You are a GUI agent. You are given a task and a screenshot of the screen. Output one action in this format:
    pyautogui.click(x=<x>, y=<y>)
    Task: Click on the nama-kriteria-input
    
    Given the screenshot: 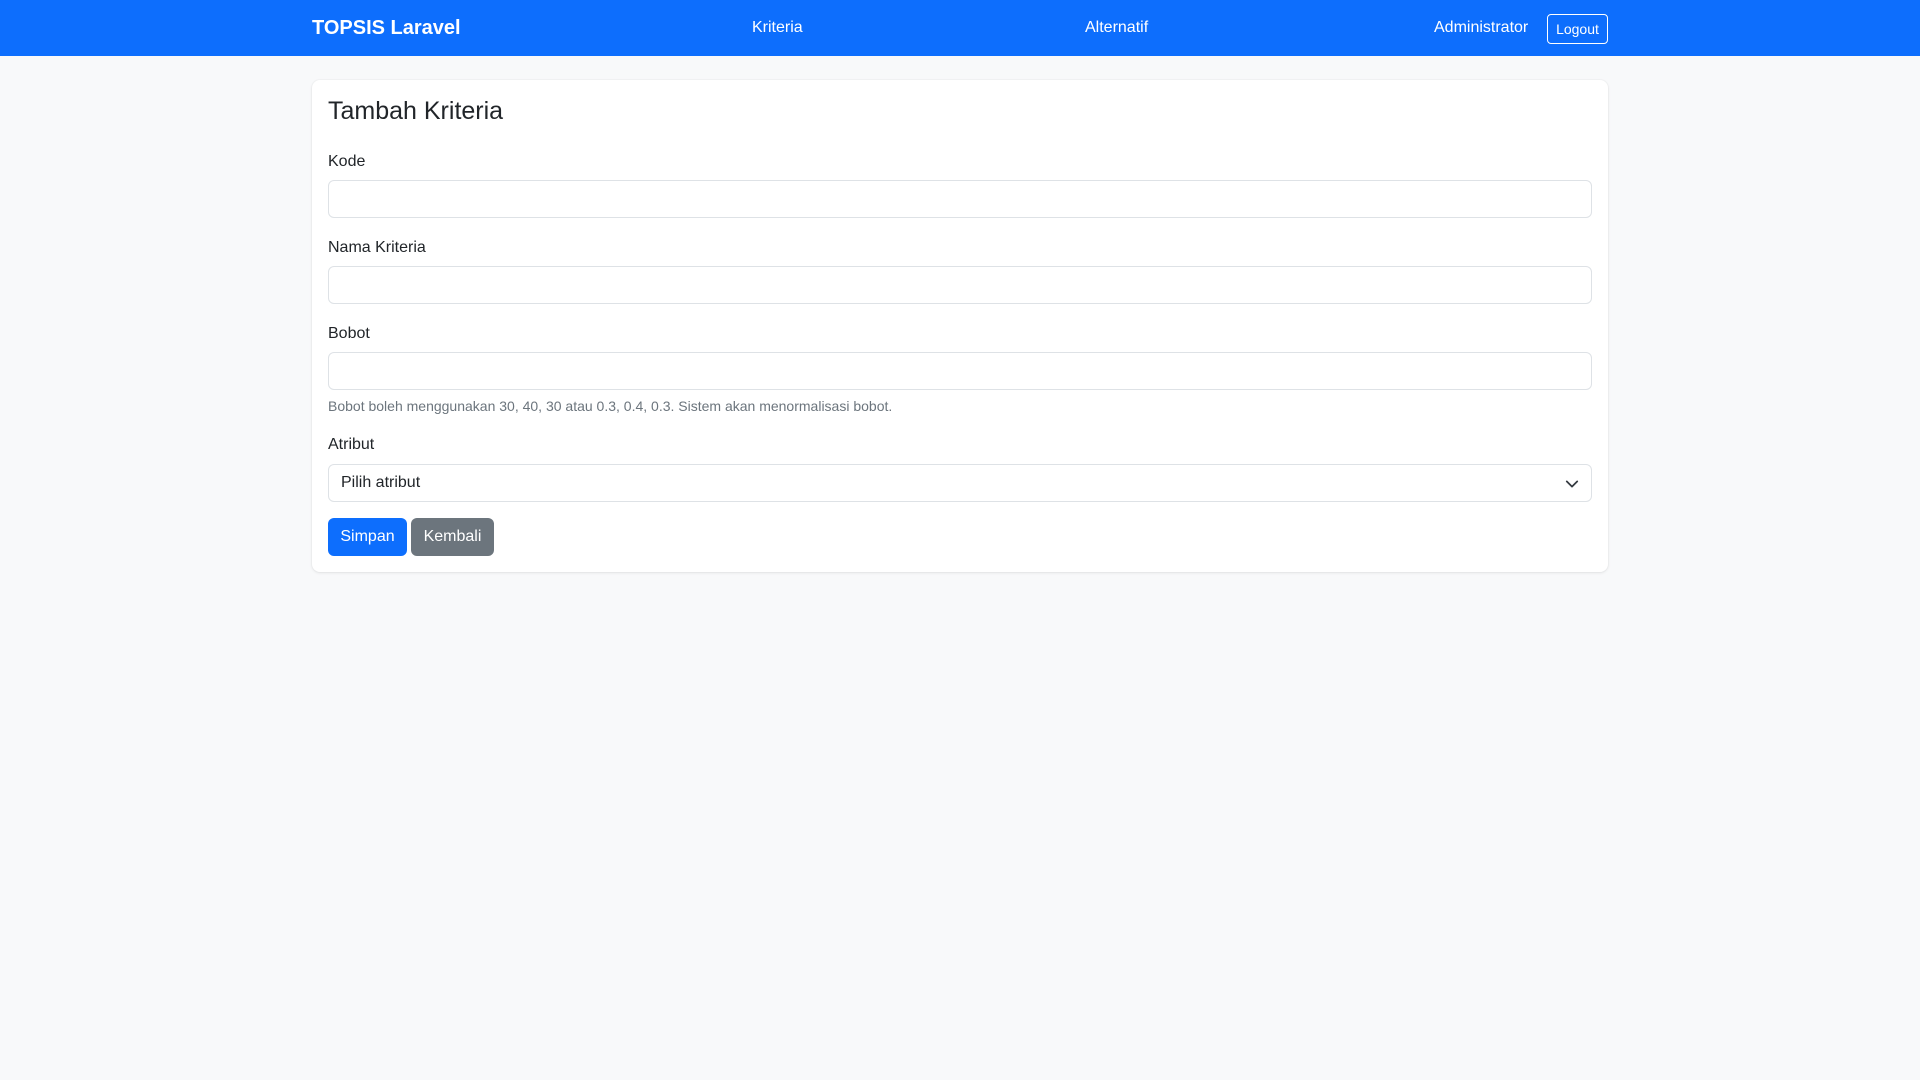 What is the action you would take?
    pyautogui.click(x=960, y=285)
    